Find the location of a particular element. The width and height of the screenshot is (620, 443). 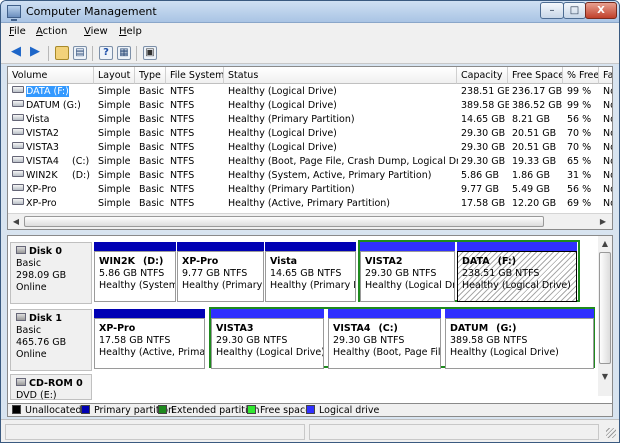

column-header-status: Status is located at coordinates (340, 75).